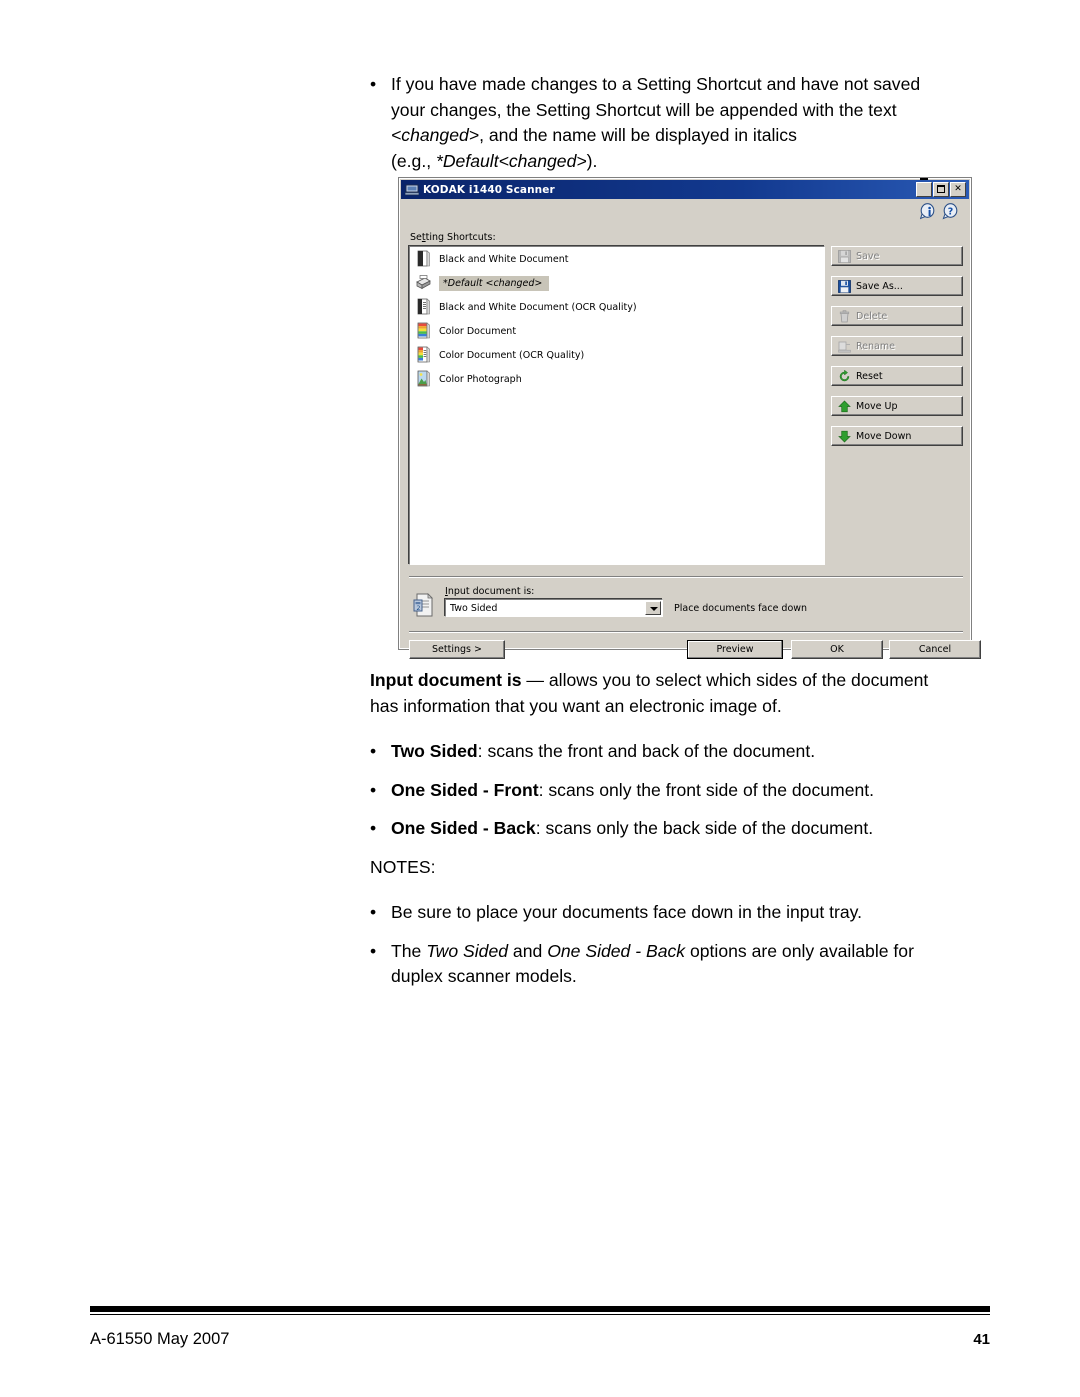 This screenshot has height=1397, width=1080. I want to click on label-post: ting Shortcuts:, so click(460, 237).